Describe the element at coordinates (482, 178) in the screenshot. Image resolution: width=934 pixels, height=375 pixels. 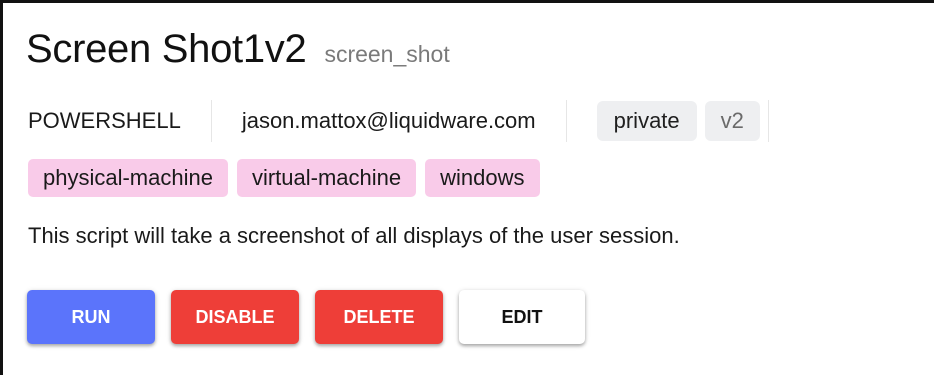
I see `tag-chip: windows` at that location.